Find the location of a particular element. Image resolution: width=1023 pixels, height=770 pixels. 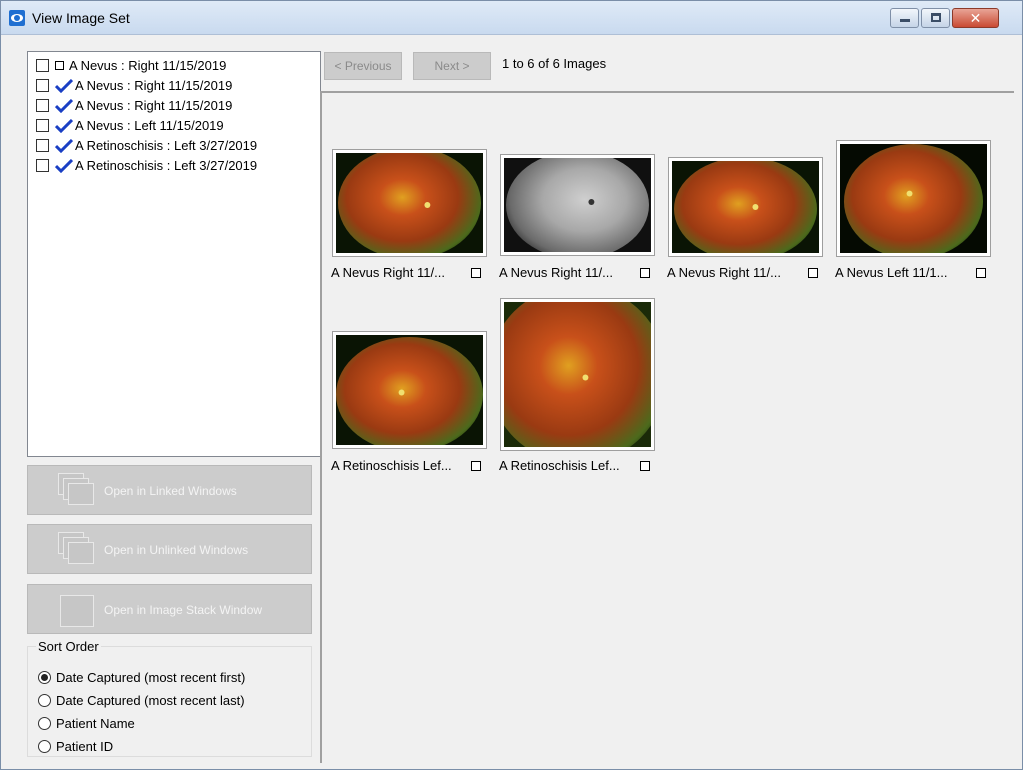

sort-option-patient-name: Patient Name is located at coordinates (86, 723).